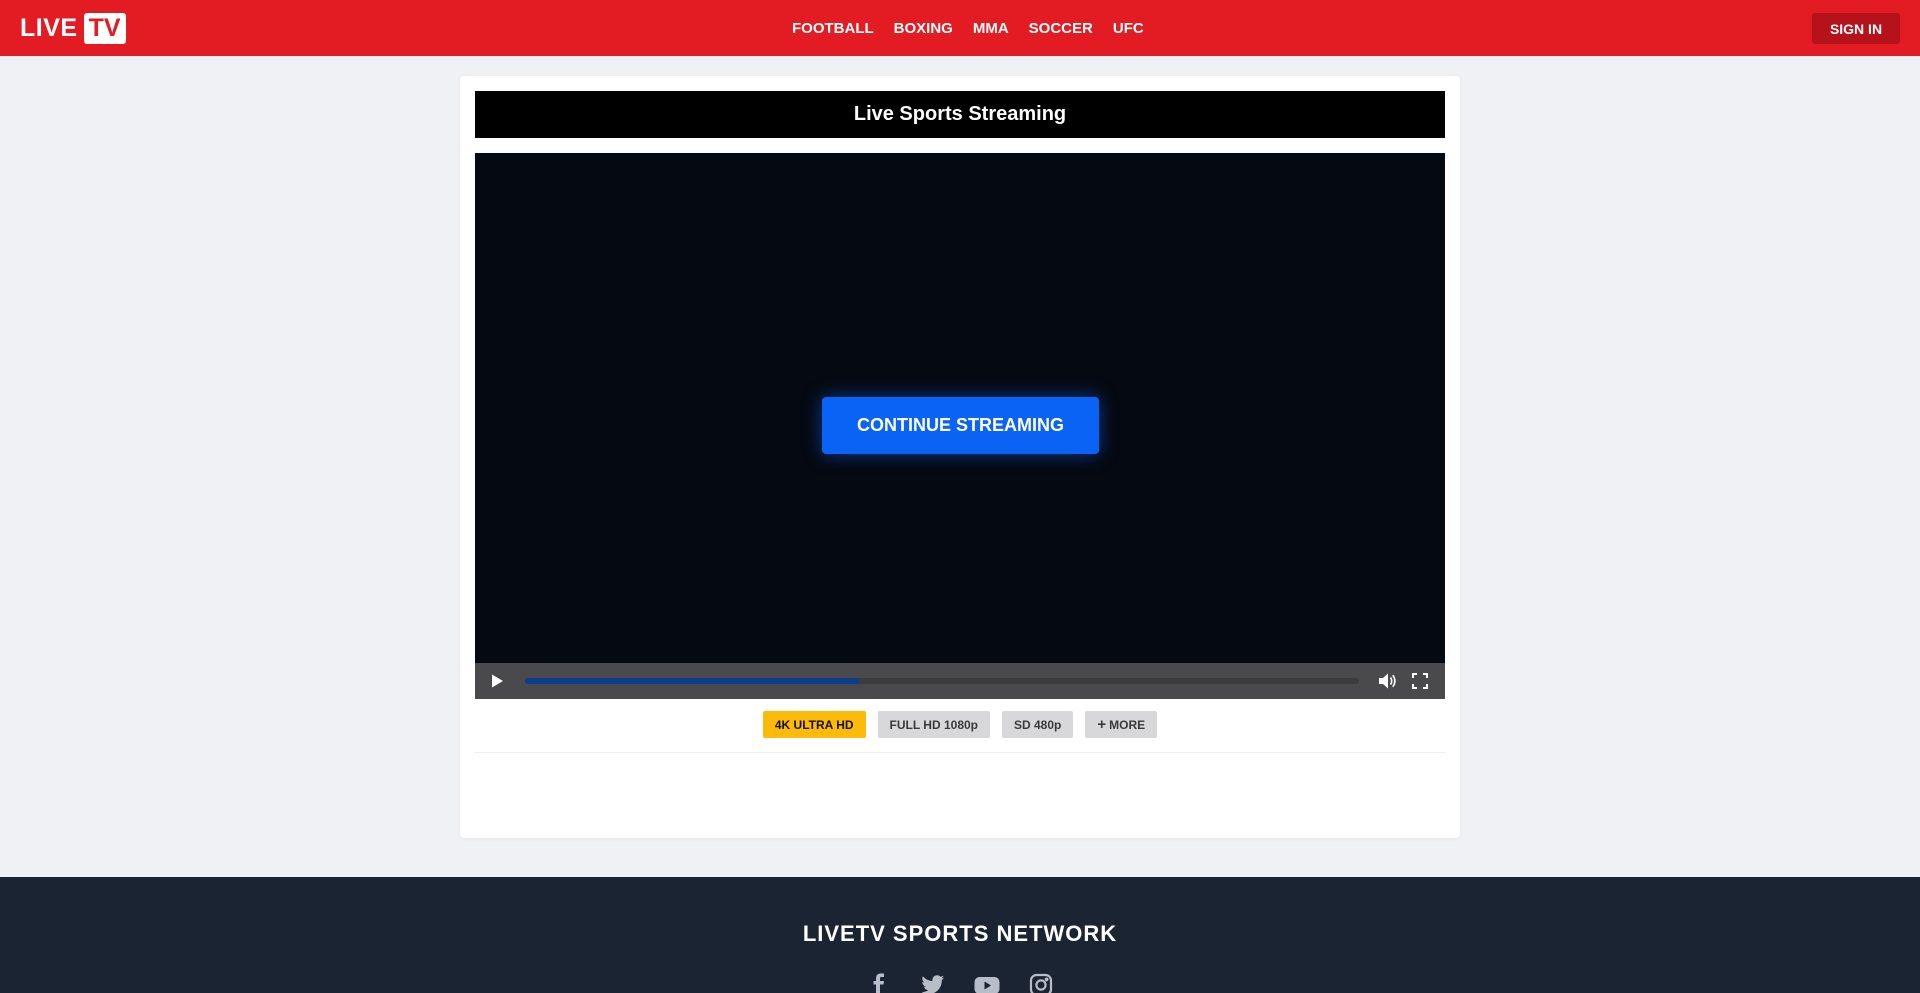 The width and height of the screenshot is (1920, 993). I want to click on quality-selector: 4K ULTRA HD FULL HD 1080p SD 480p + MORE, so click(960, 724).